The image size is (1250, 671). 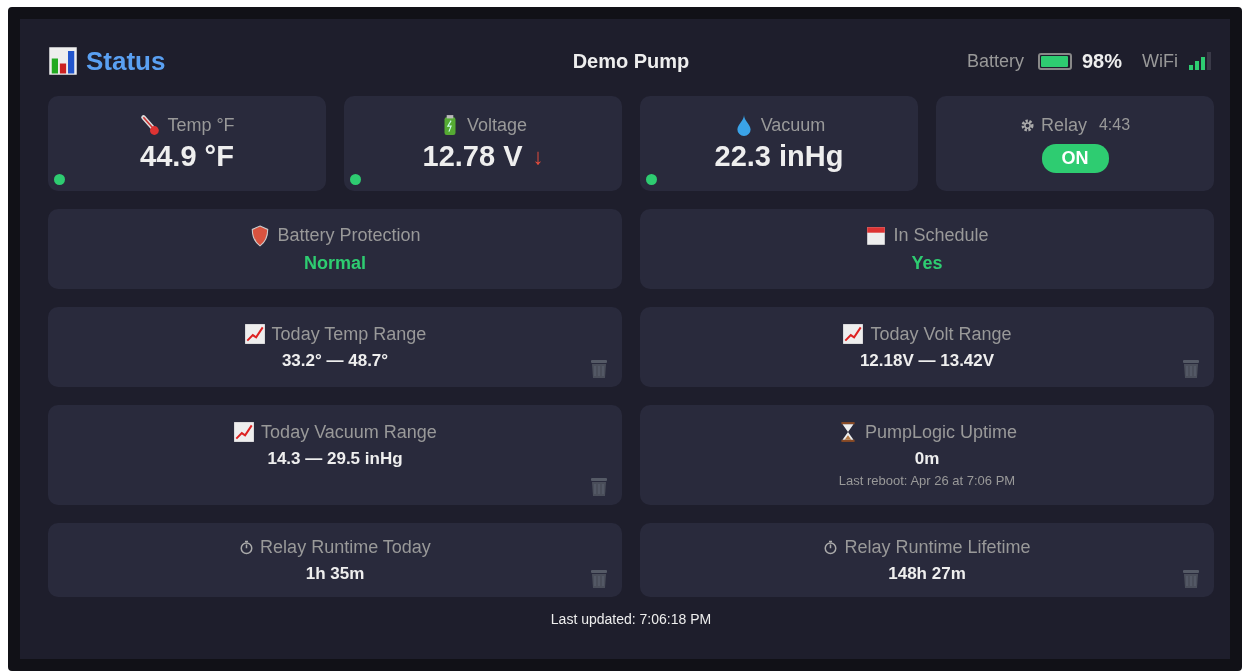 I want to click on relay-status-badge: ON, so click(x=1075, y=158).